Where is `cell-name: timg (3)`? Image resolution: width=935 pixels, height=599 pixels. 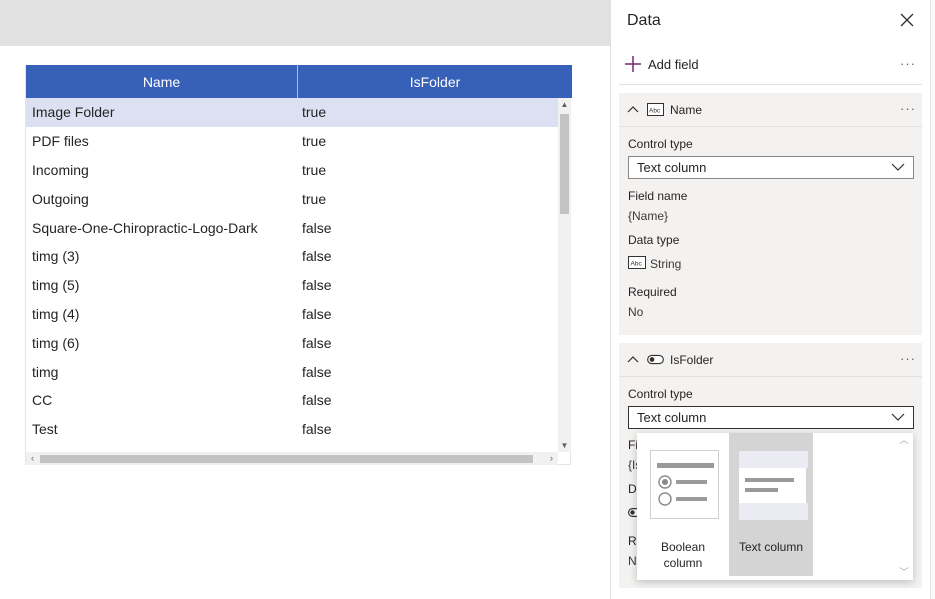 cell-name: timg (3) is located at coordinates (56, 256).